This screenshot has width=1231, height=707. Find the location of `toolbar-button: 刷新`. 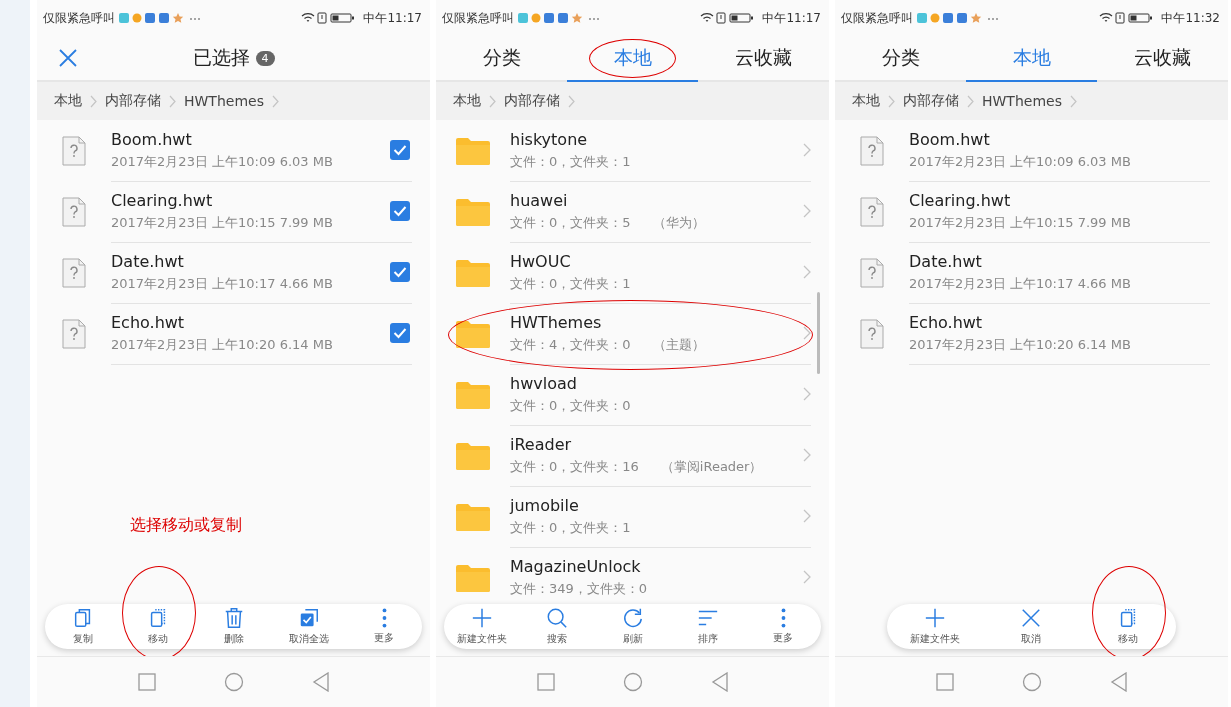

toolbar-button: 刷新 is located at coordinates (632, 626).